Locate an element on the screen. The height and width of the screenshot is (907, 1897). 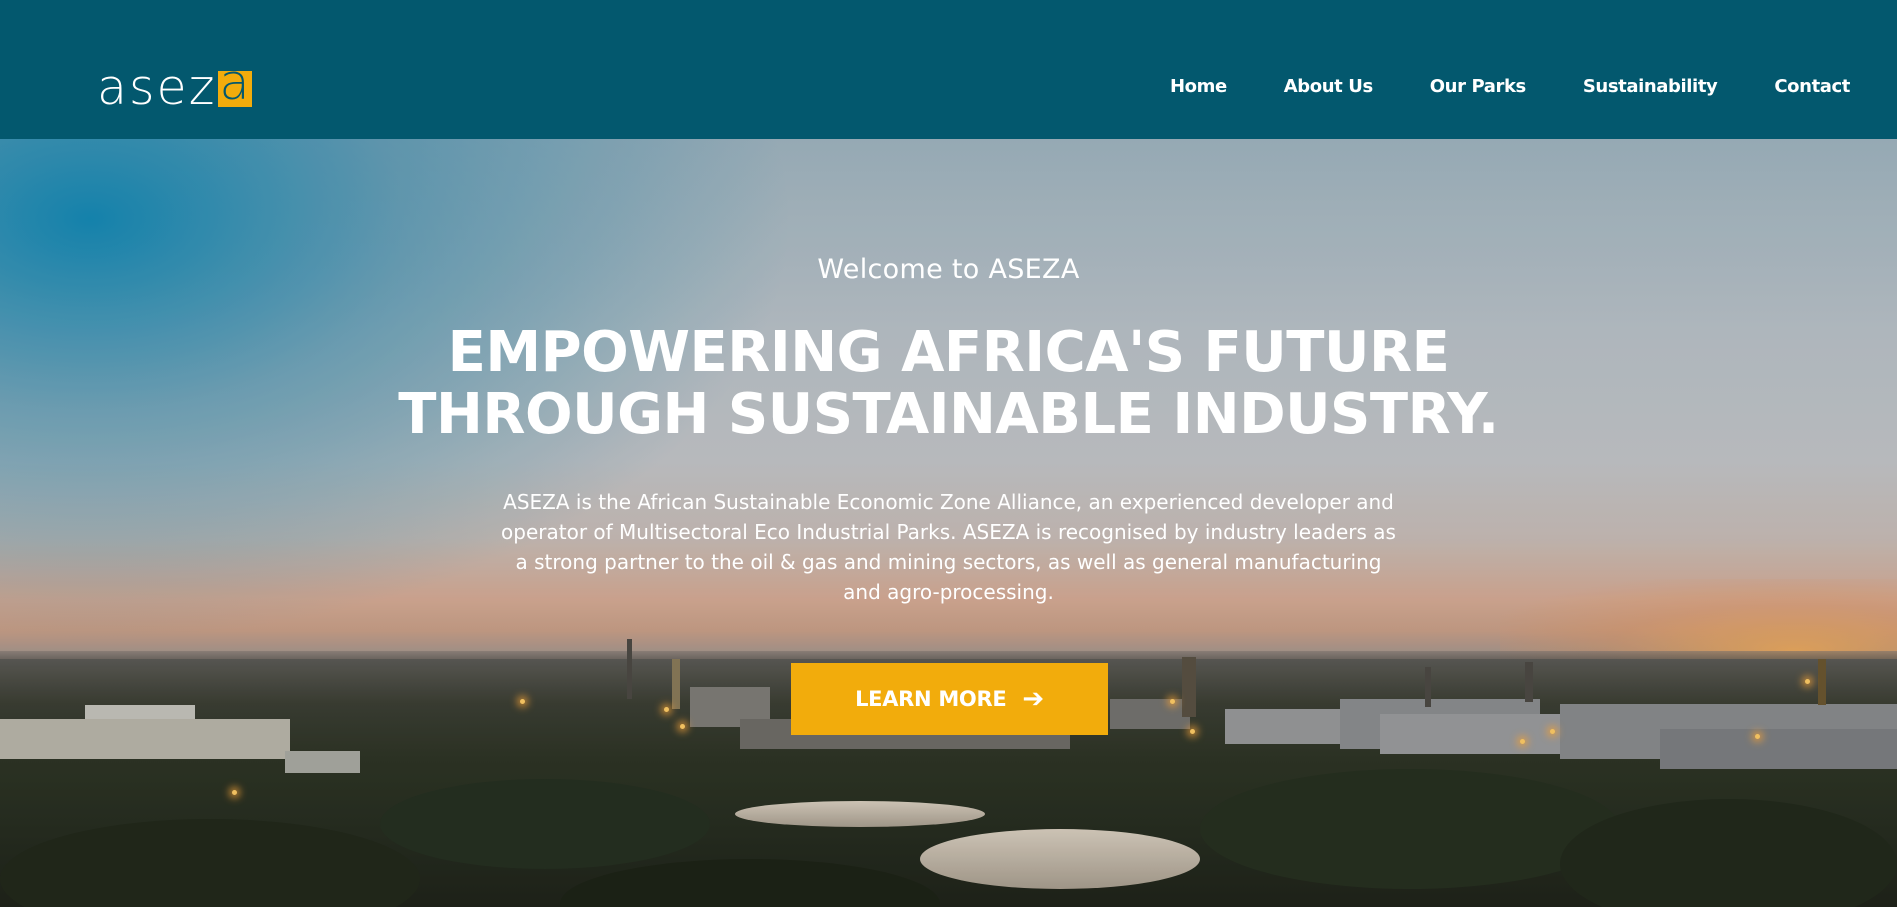
nav-home: Home is located at coordinates (1198, 86).